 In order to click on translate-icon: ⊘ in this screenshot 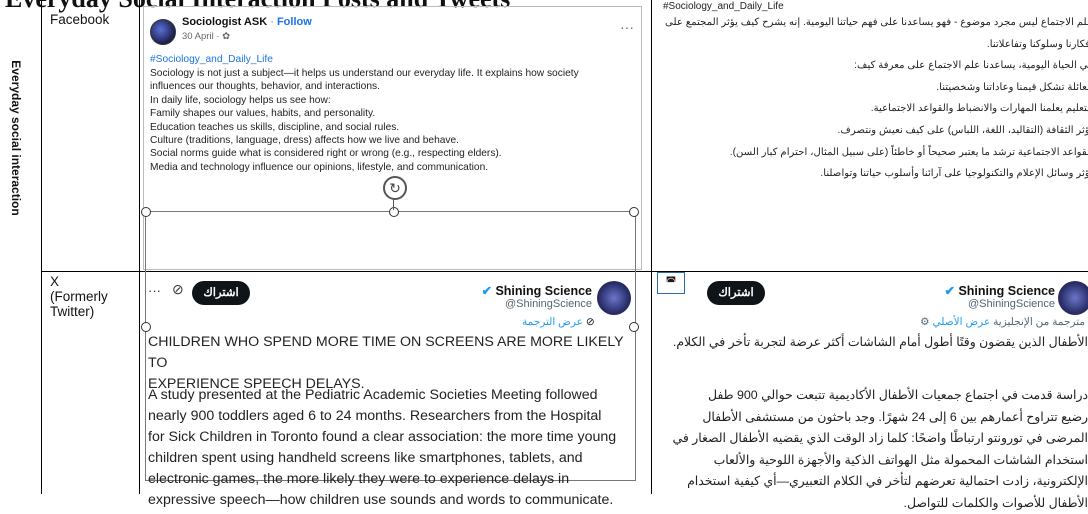, I will do `click(590, 322)`.